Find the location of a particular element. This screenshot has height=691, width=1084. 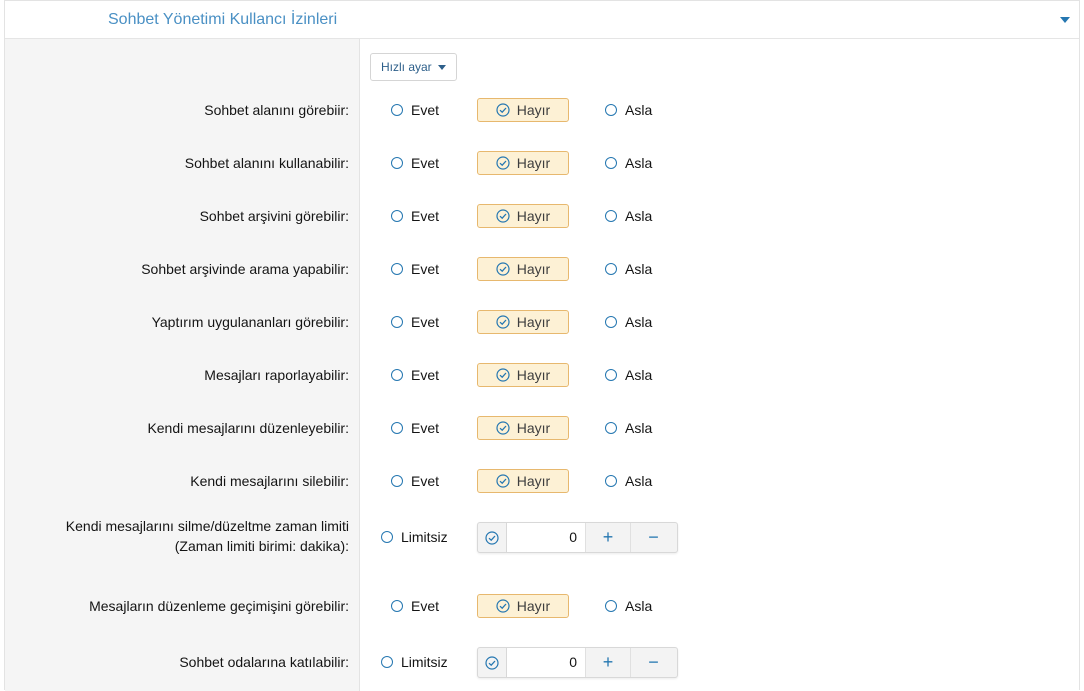

permission-label: Sohbet arşivini görebilir: is located at coordinates (274, 216).